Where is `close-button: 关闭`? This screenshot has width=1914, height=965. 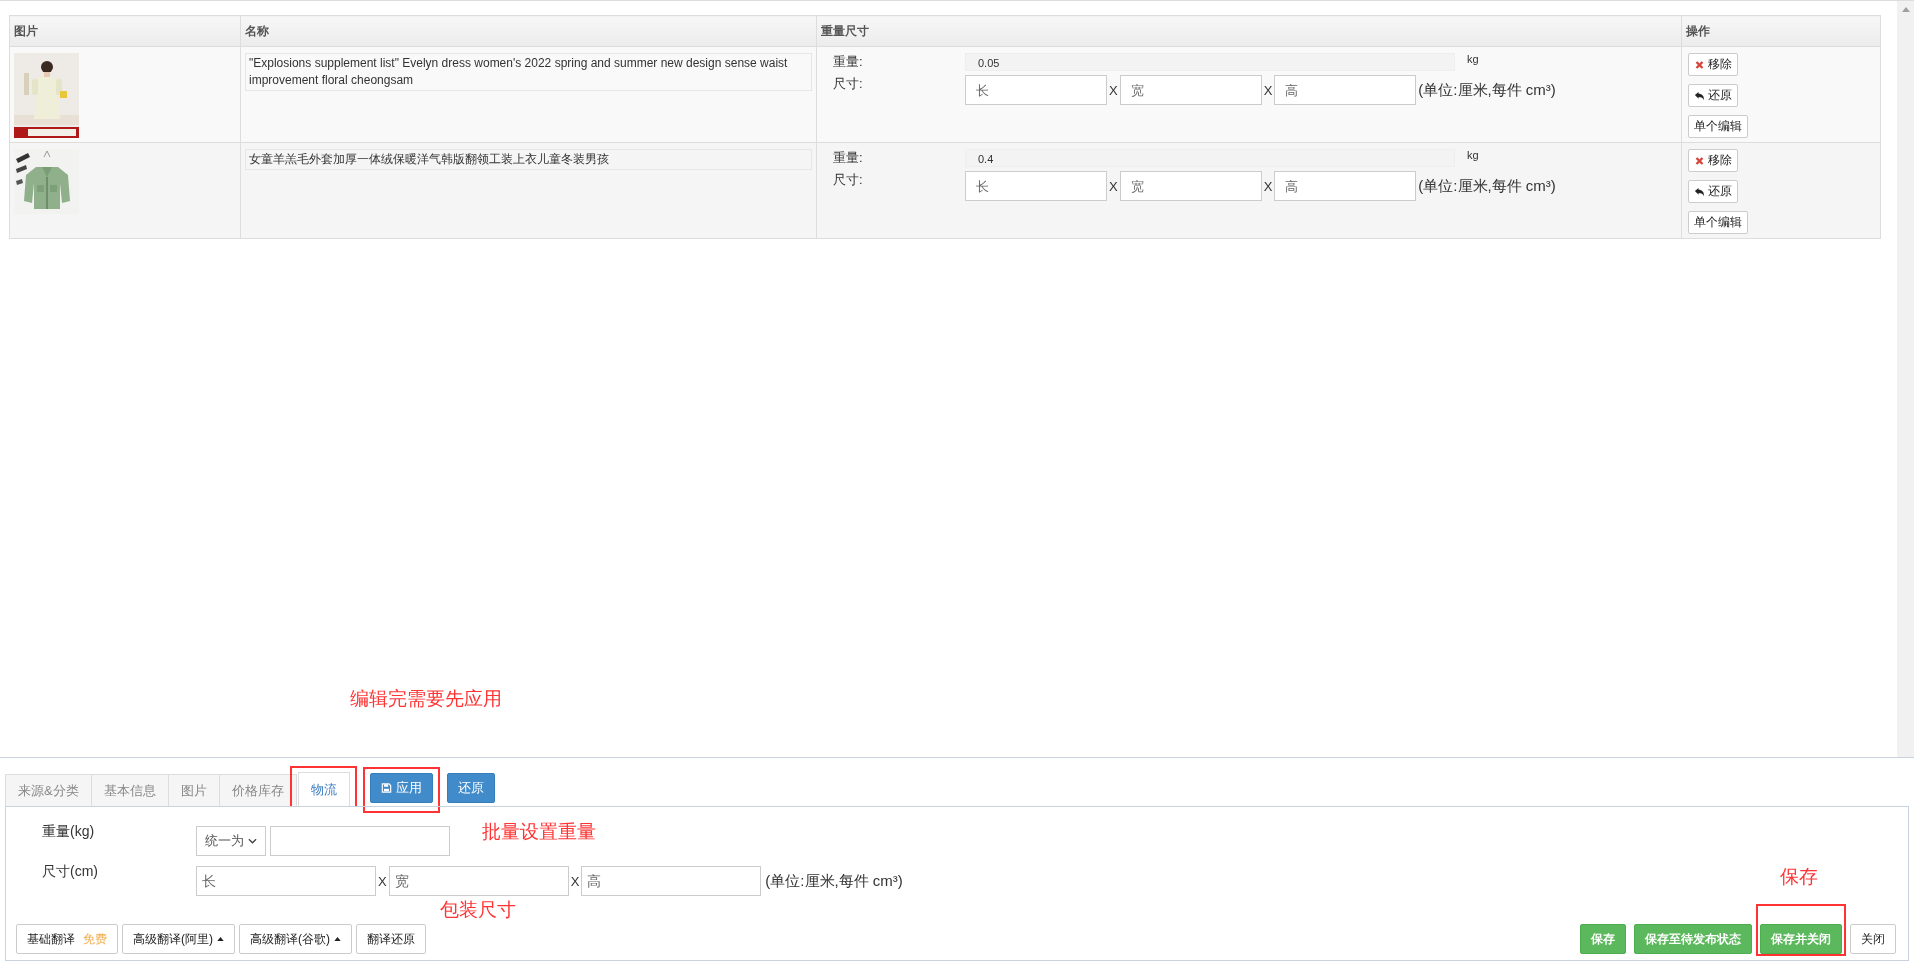 close-button: 关闭 is located at coordinates (1873, 939).